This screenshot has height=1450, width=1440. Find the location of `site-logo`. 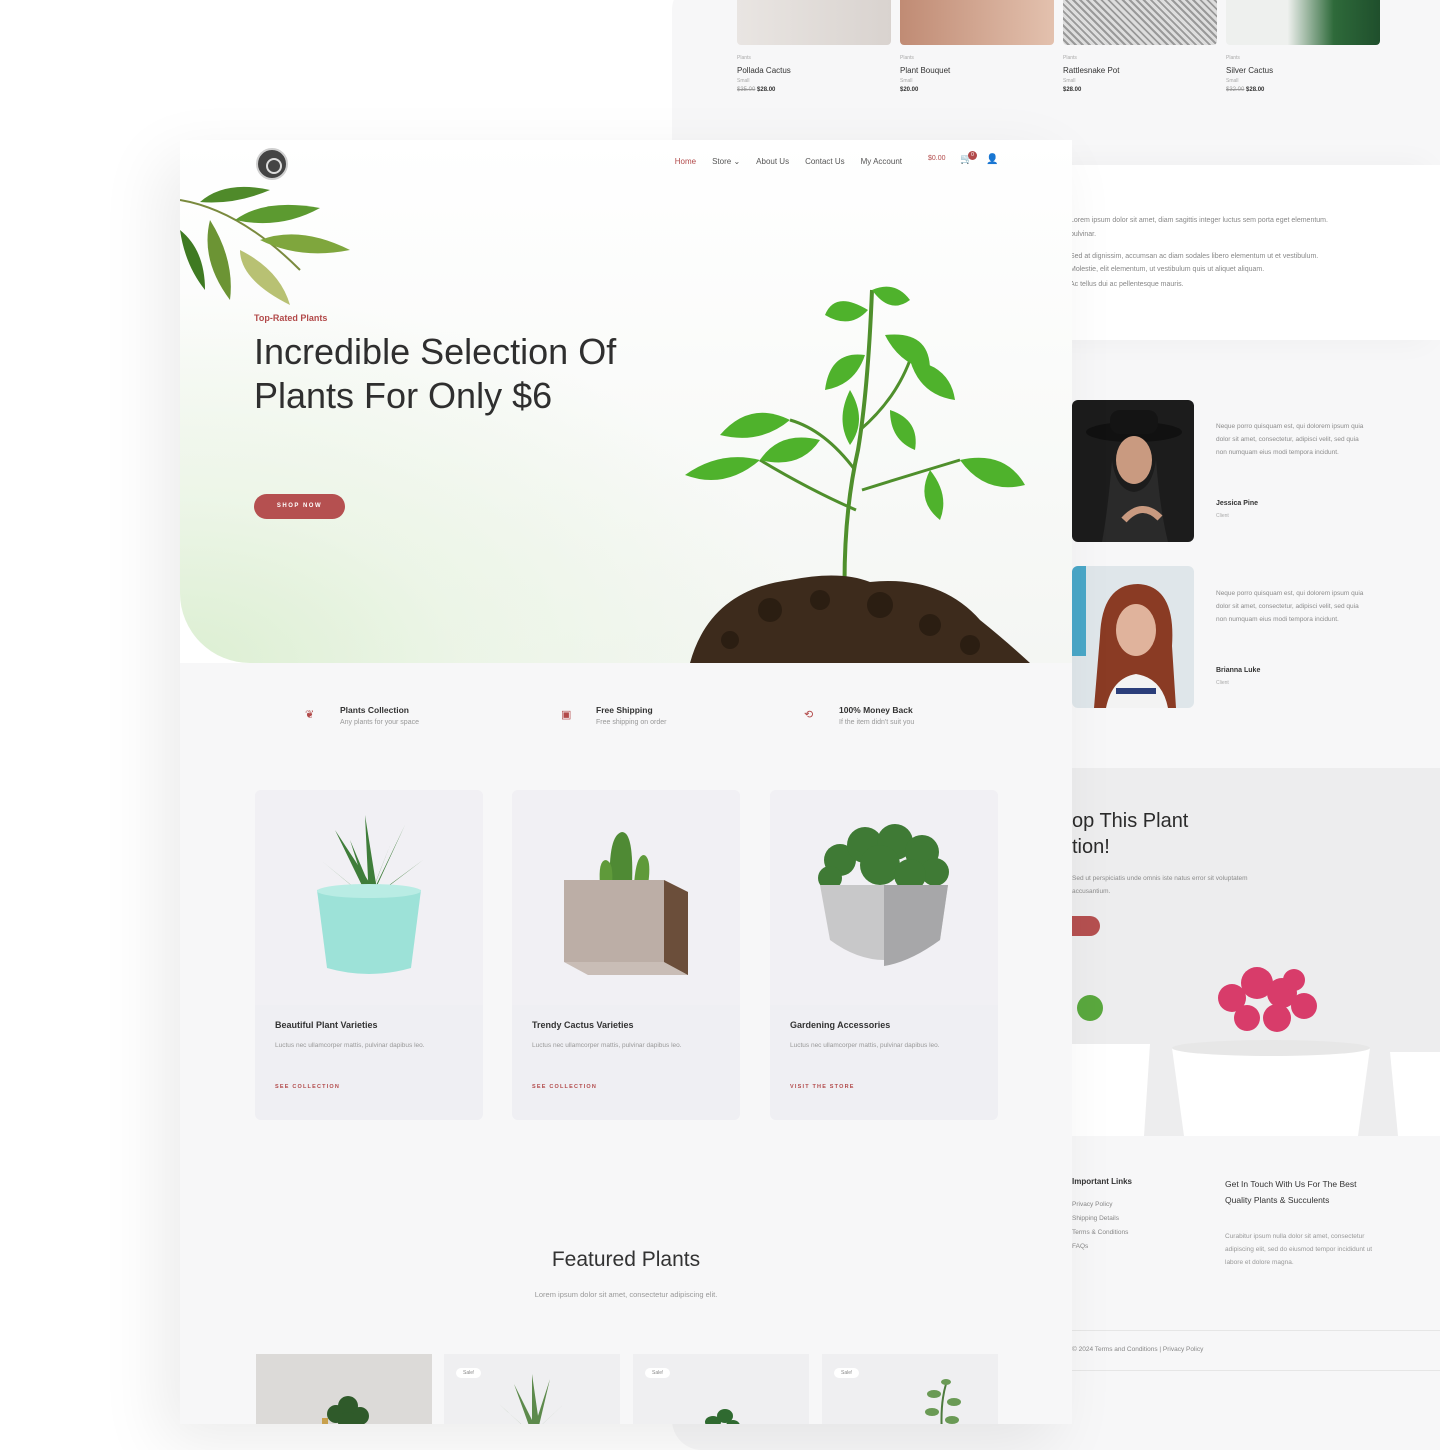

site-logo is located at coordinates (272, 164).